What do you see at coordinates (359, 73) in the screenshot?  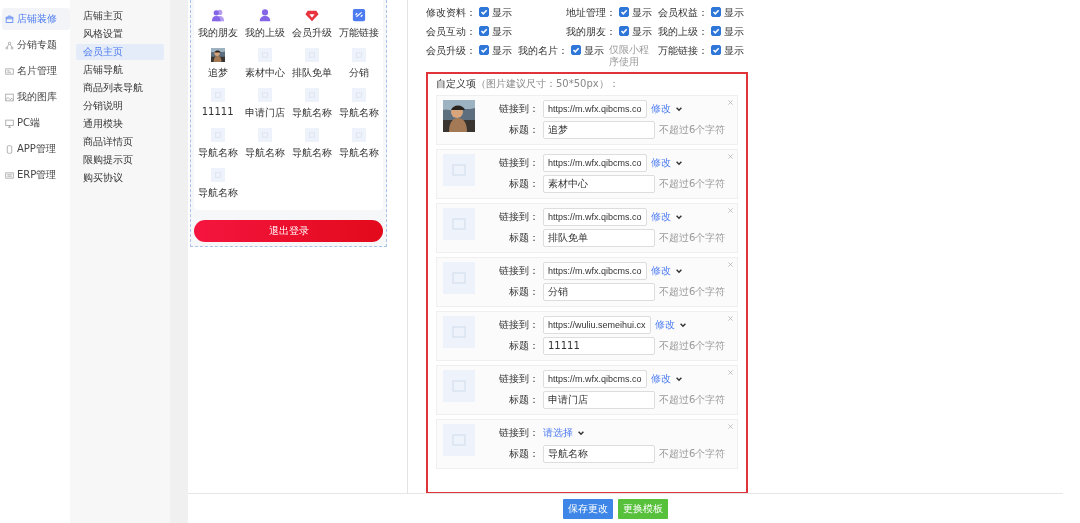 I see `nav-label: 分销` at bounding box center [359, 73].